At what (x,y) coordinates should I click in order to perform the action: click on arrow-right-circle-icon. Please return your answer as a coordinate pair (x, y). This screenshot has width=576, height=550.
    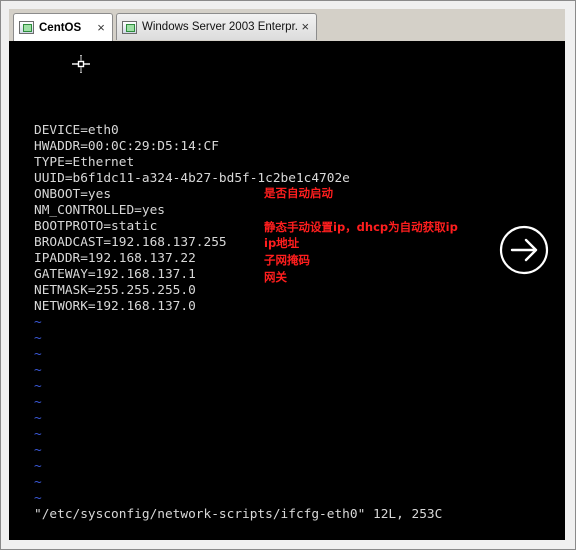
    Looking at the image, I should click on (524, 250).